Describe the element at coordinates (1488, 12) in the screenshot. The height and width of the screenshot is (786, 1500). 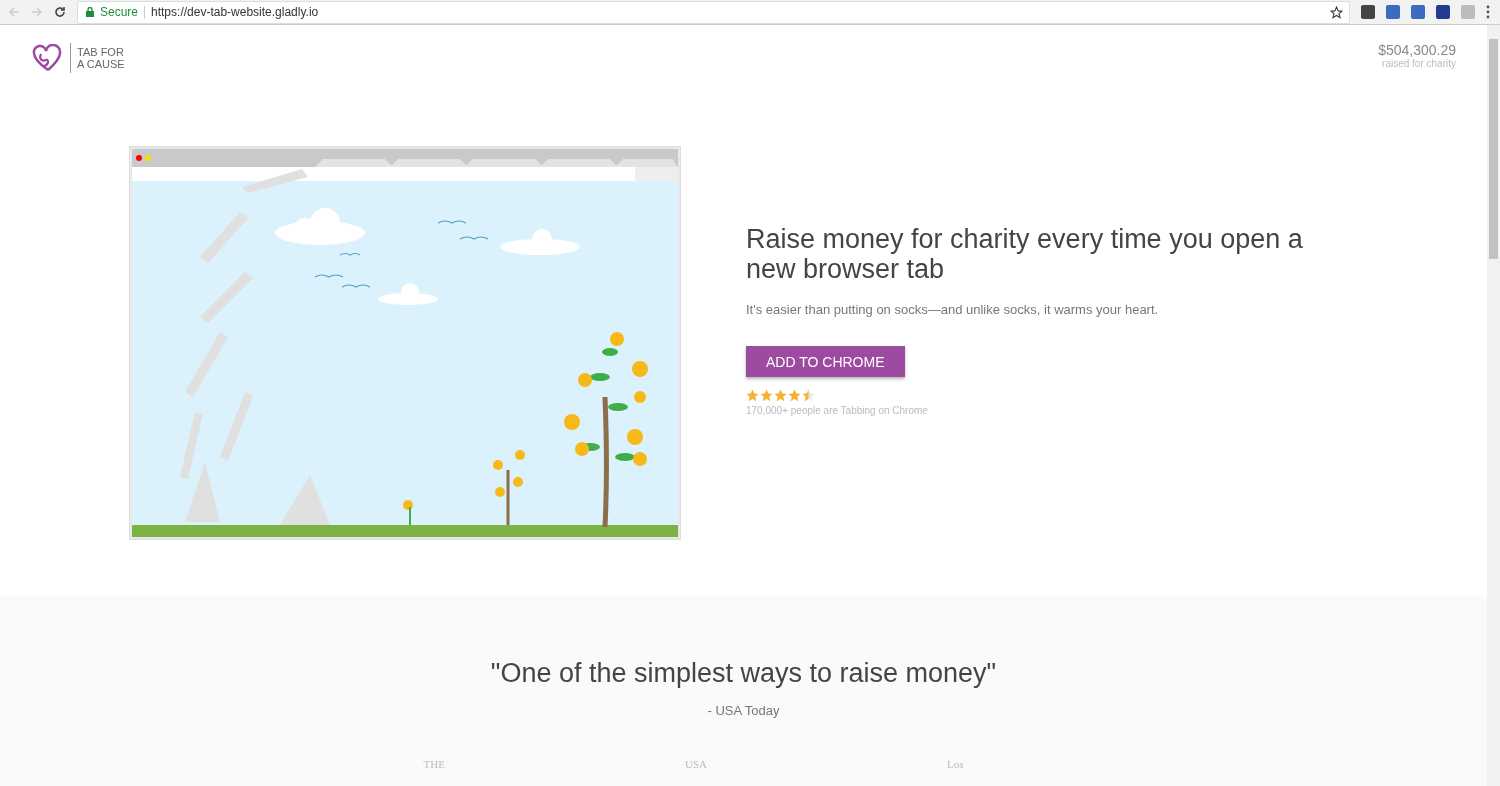
I see `menu-icon` at that location.